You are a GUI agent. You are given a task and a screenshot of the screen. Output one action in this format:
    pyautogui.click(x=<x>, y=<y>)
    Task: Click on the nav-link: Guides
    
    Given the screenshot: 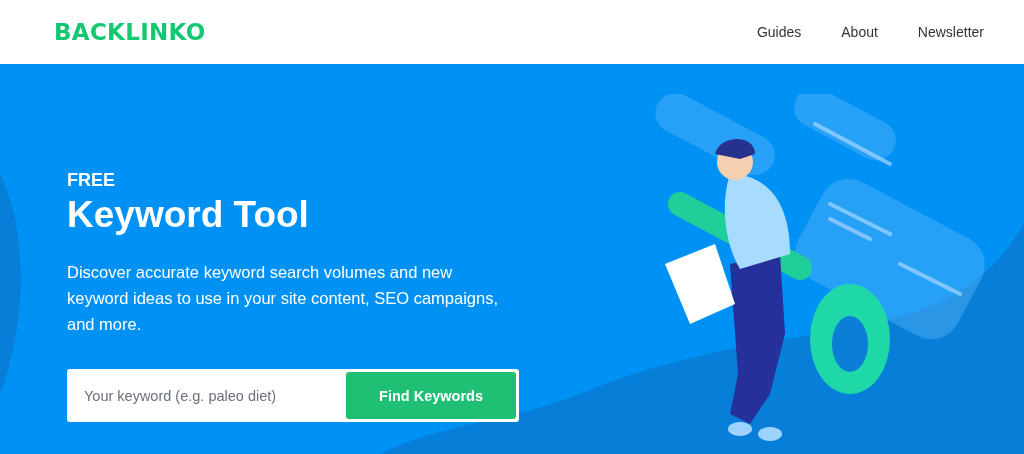 What is the action you would take?
    pyautogui.click(x=779, y=32)
    